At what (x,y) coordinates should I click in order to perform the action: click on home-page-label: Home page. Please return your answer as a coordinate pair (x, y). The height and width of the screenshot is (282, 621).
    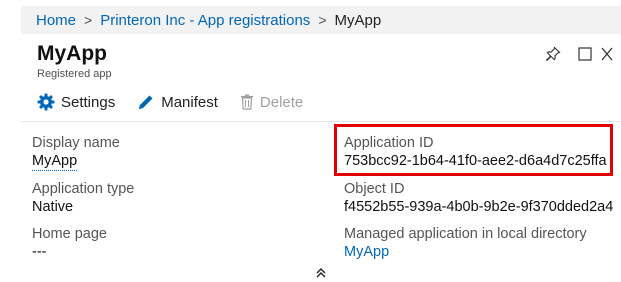
    Looking at the image, I should click on (69, 234).